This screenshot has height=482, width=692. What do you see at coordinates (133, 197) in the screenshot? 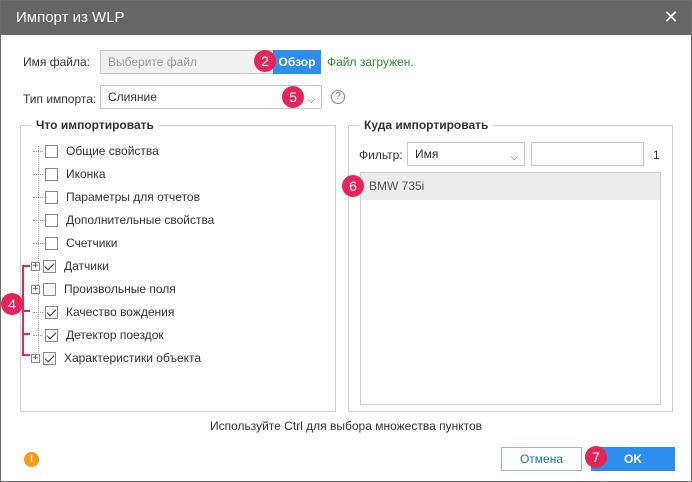
I see `tree-item-label: Параметры для отчетов` at bounding box center [133, 197].